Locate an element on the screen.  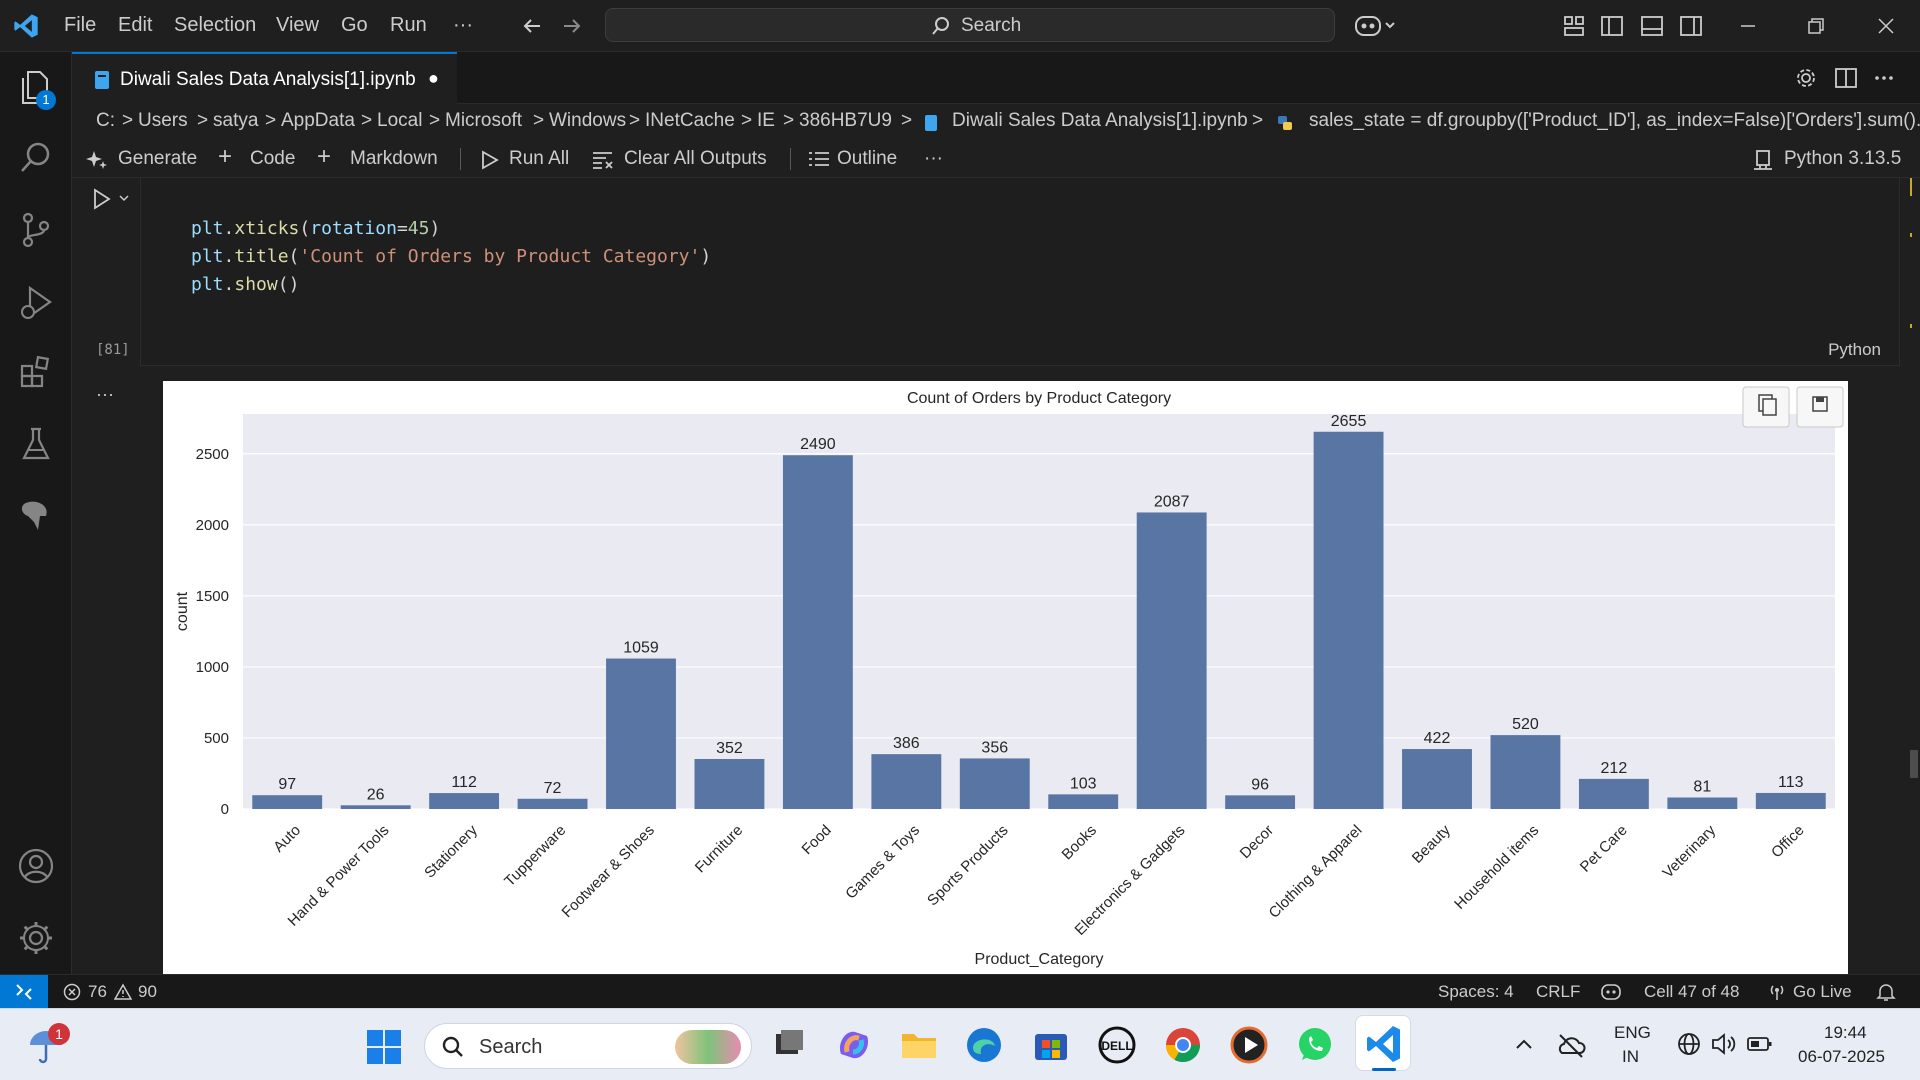
clear-all-outputs-button: Clear All Outputs is located at coordinates (695, 159).